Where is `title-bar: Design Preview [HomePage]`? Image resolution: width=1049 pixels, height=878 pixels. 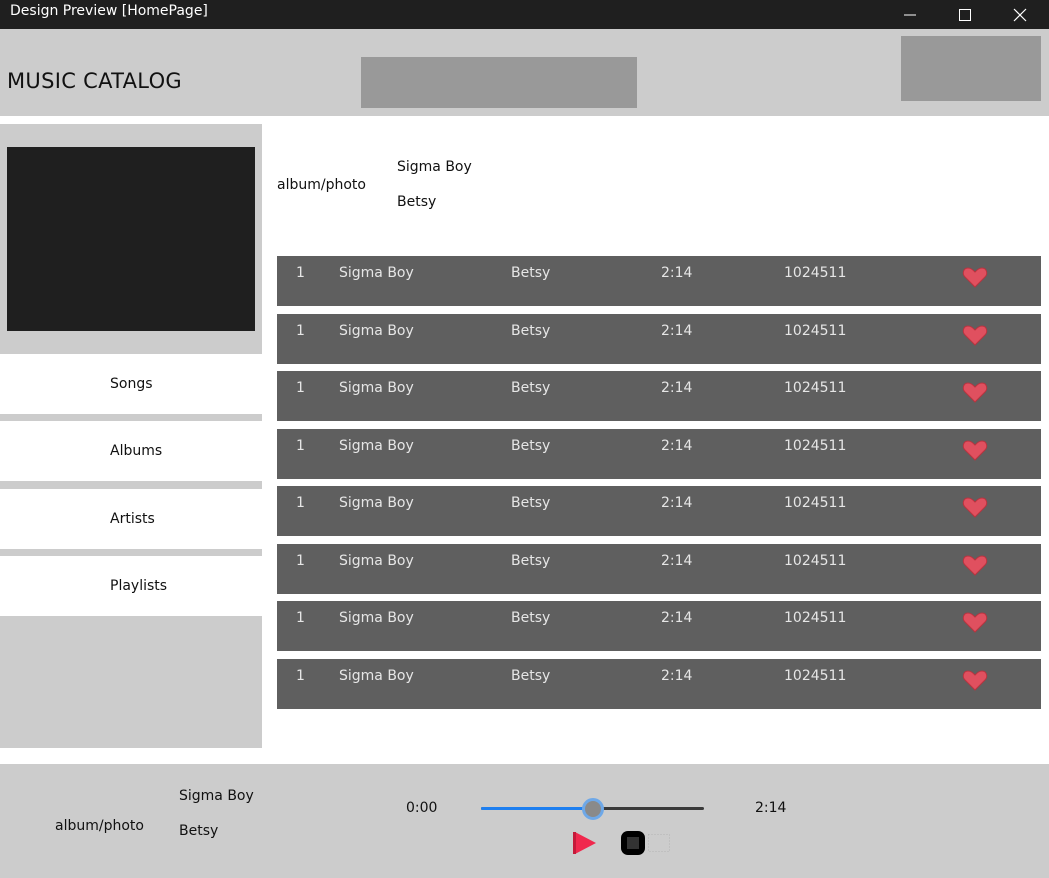 title-bar: Design Preview [HomePage] is located at coordinates (524, 14).